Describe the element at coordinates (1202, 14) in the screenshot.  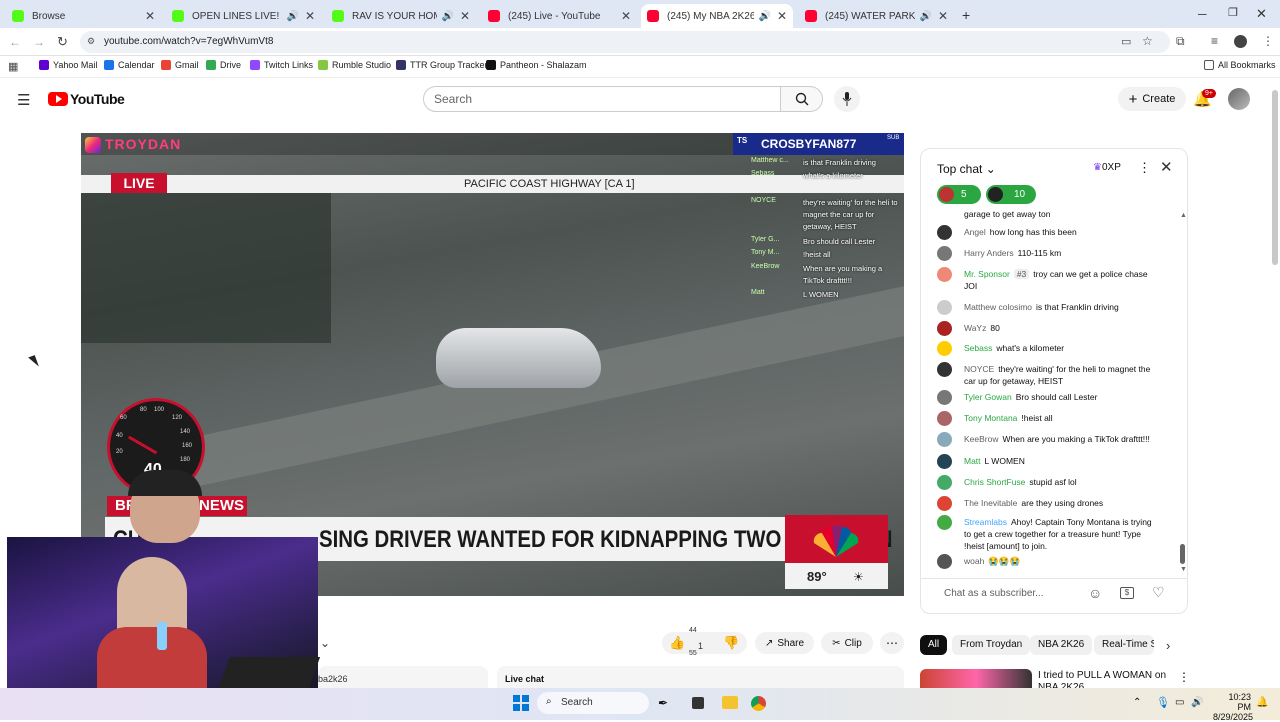
I see `minimize-button: ─` at that location.